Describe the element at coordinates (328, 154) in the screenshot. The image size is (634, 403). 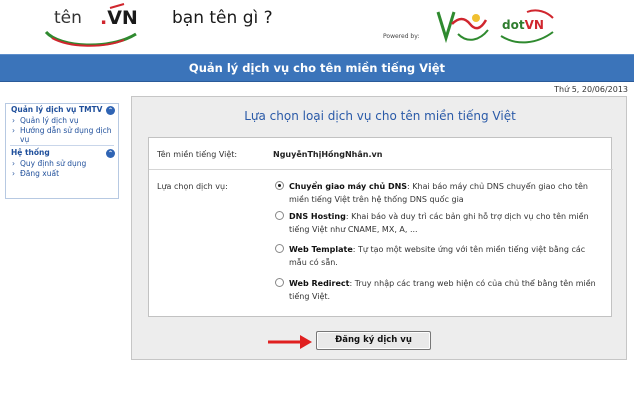
I see `domain-value: NguyễnThịHồngNhân.vn` at that location.